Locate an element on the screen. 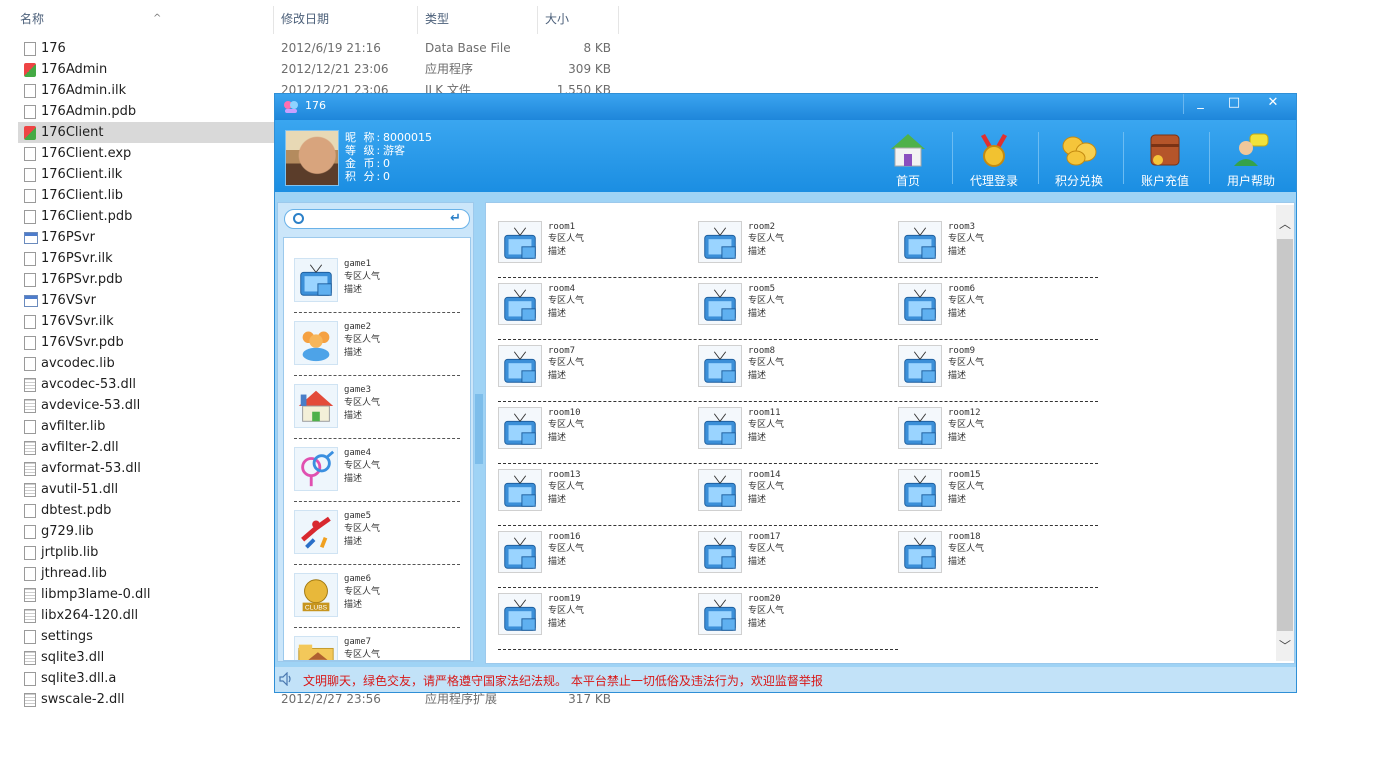  vertical-scrollbar: ︿ ﹀ is located at coordinates (1285, 433).